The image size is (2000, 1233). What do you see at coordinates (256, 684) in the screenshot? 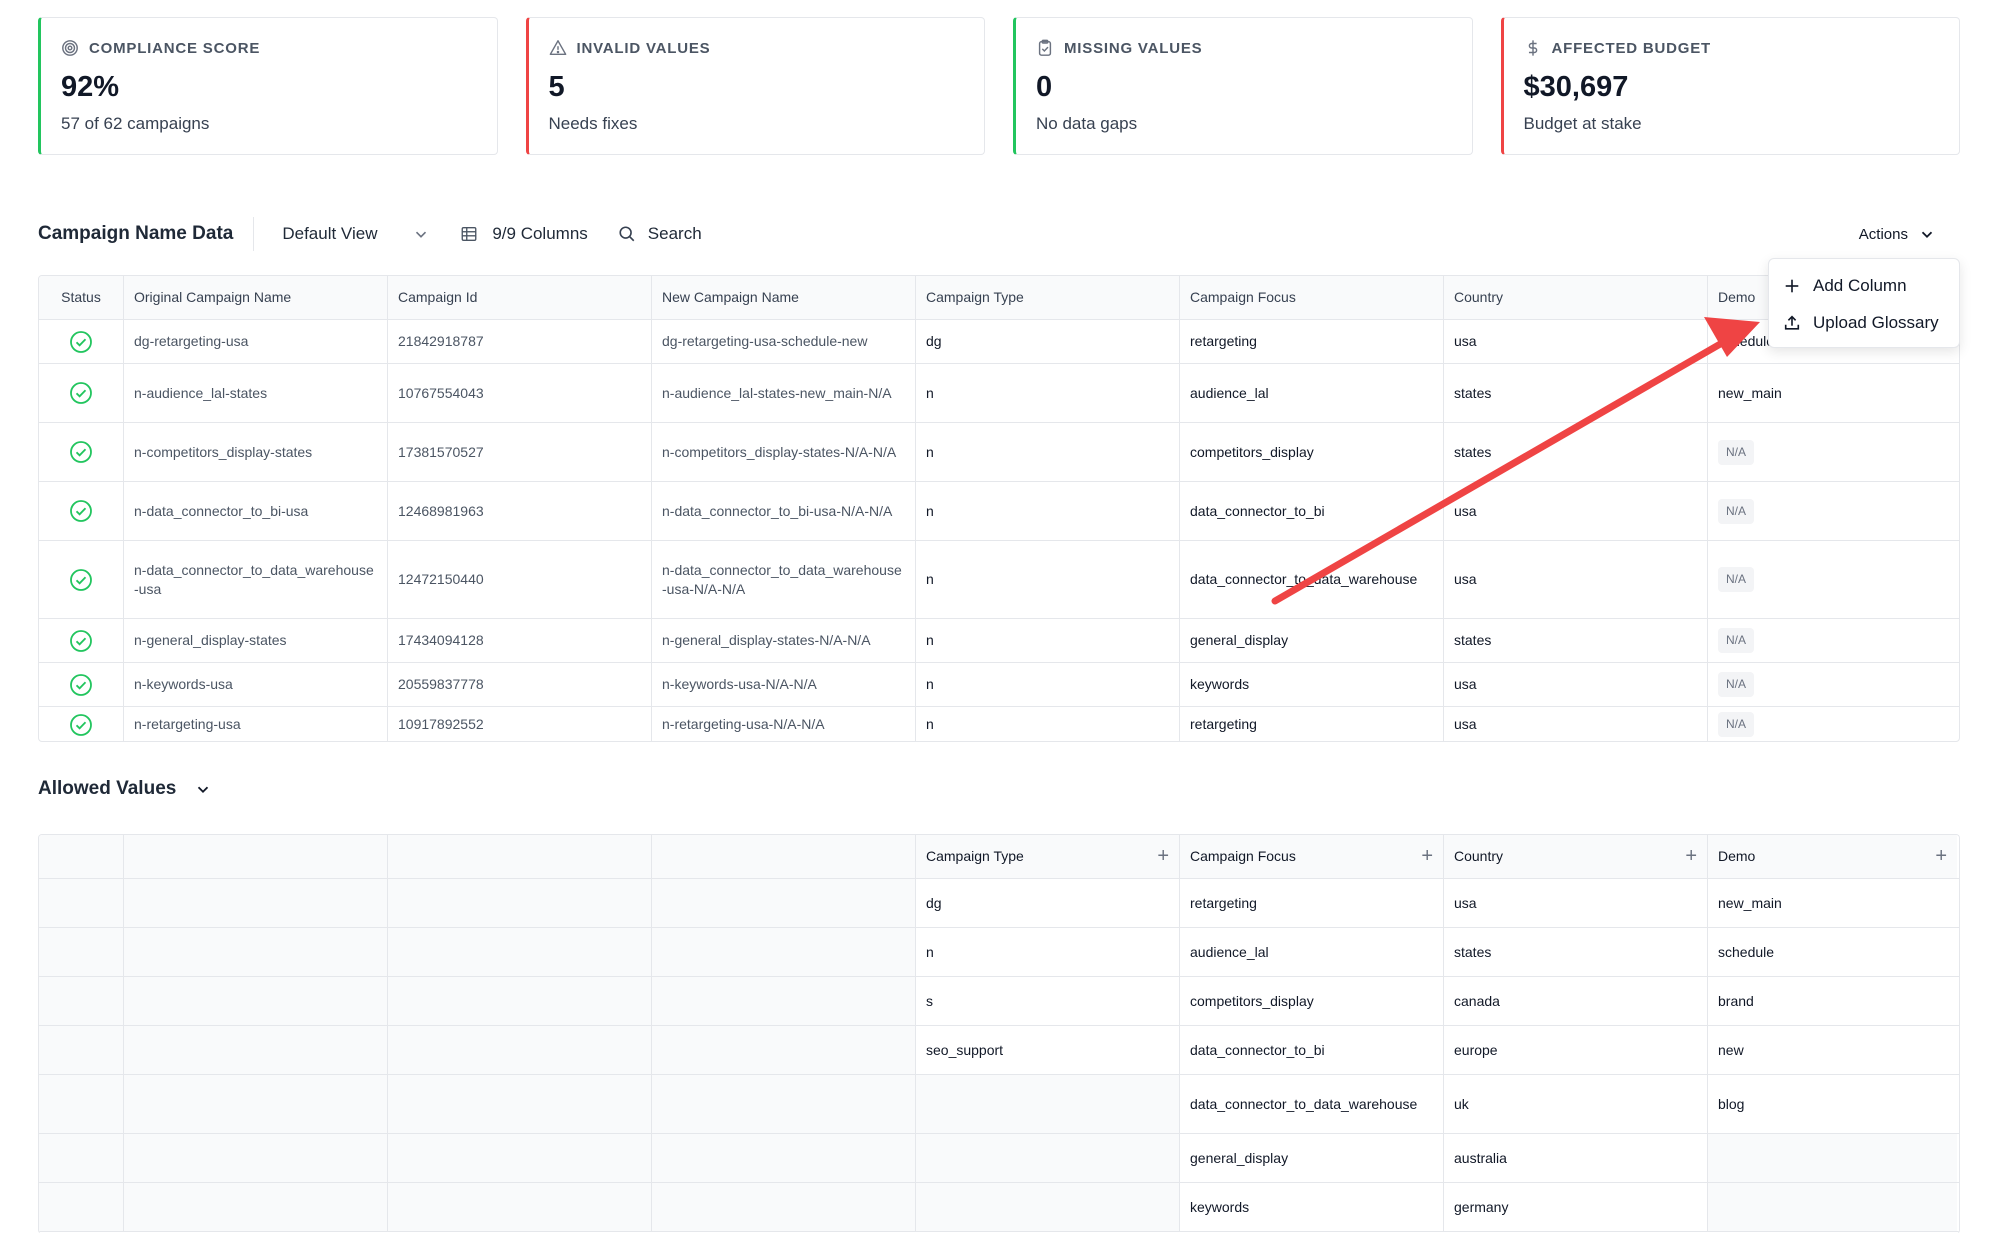
I see `original-name-cell: n-keywords-usa` at bounding box center [256, 684].